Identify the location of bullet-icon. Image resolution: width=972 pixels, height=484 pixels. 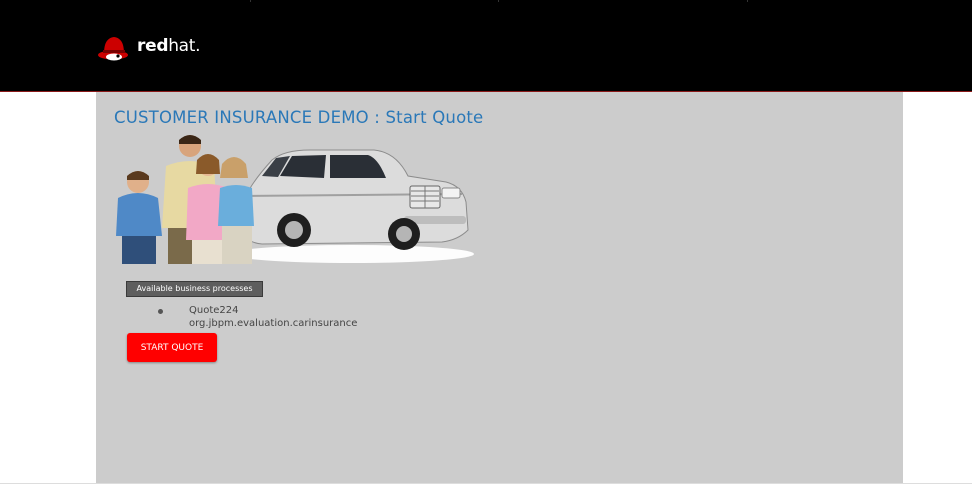
(160, 311).